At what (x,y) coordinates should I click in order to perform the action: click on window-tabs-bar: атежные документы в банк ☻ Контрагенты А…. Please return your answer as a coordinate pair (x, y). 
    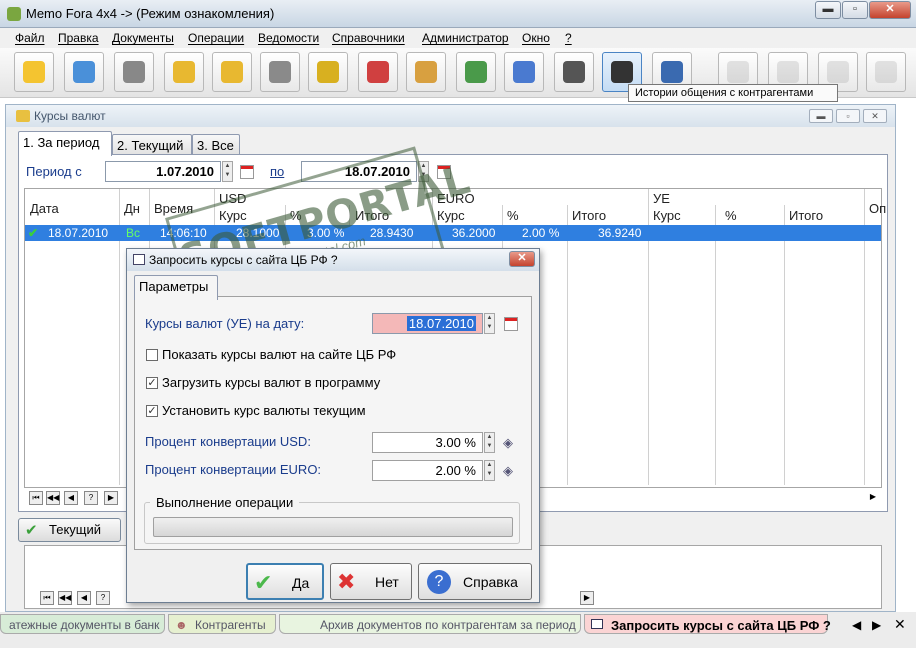
    Looking at the image, I should click on (458, 630).